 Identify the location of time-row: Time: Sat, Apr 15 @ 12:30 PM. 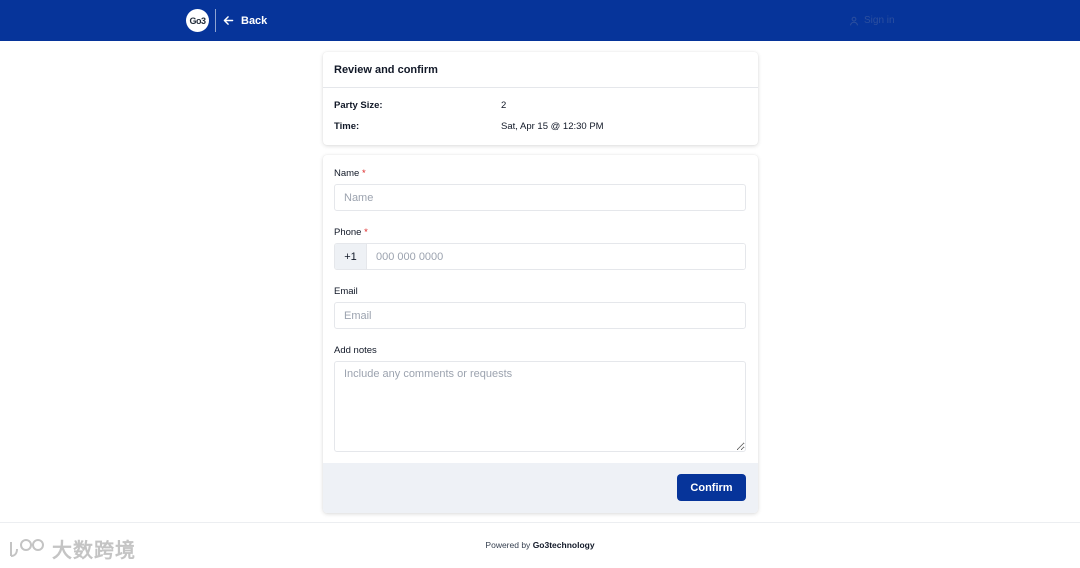
(469, 126).